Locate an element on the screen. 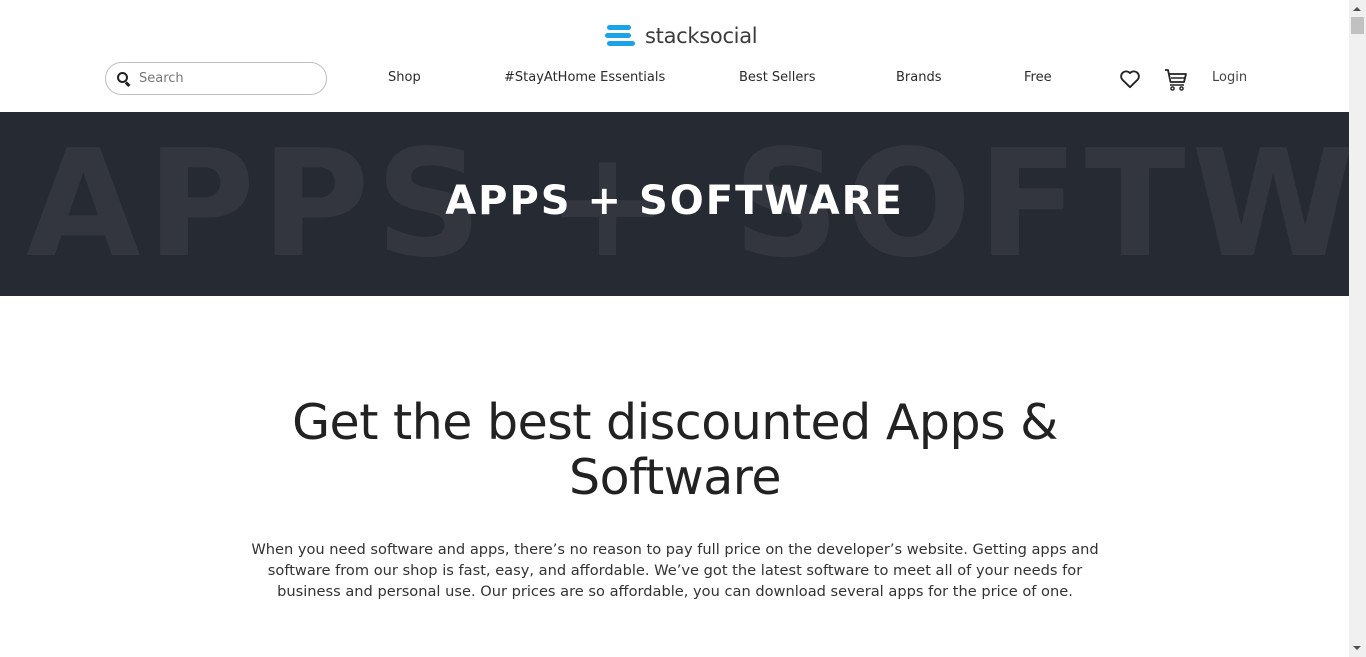 Image resolution: width=1366 pixels, height=657 pixels. nav-best-sellers: Best Sellers is located at coordinates (777, 77).